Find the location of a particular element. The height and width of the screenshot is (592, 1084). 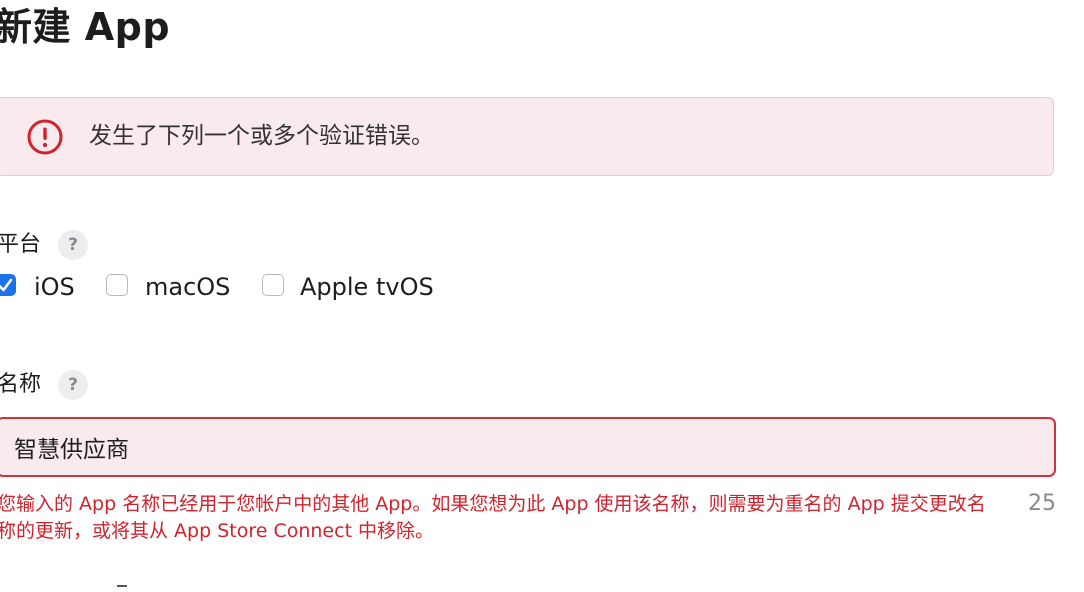

checkmark-icon is located at coordinates (6, 285).